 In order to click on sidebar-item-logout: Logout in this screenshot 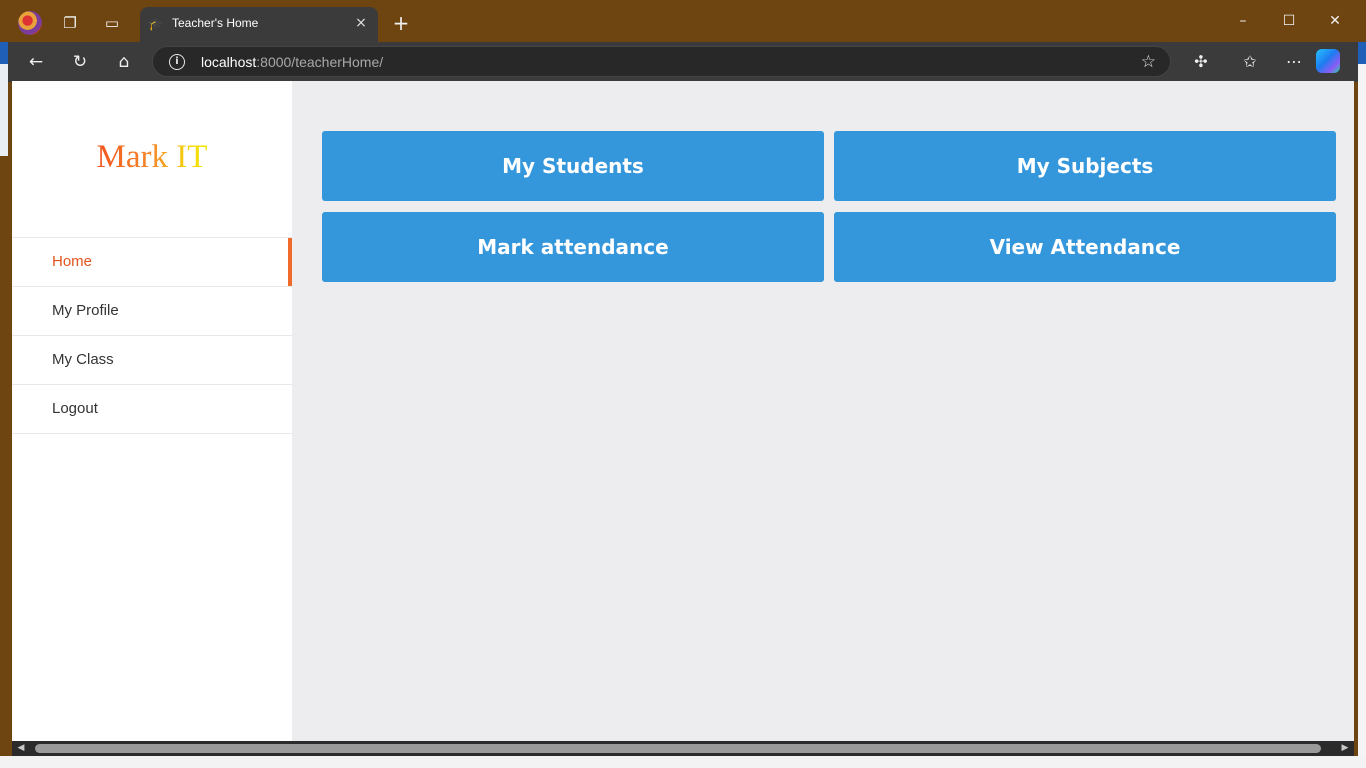, I will do `click(152, 409)`.